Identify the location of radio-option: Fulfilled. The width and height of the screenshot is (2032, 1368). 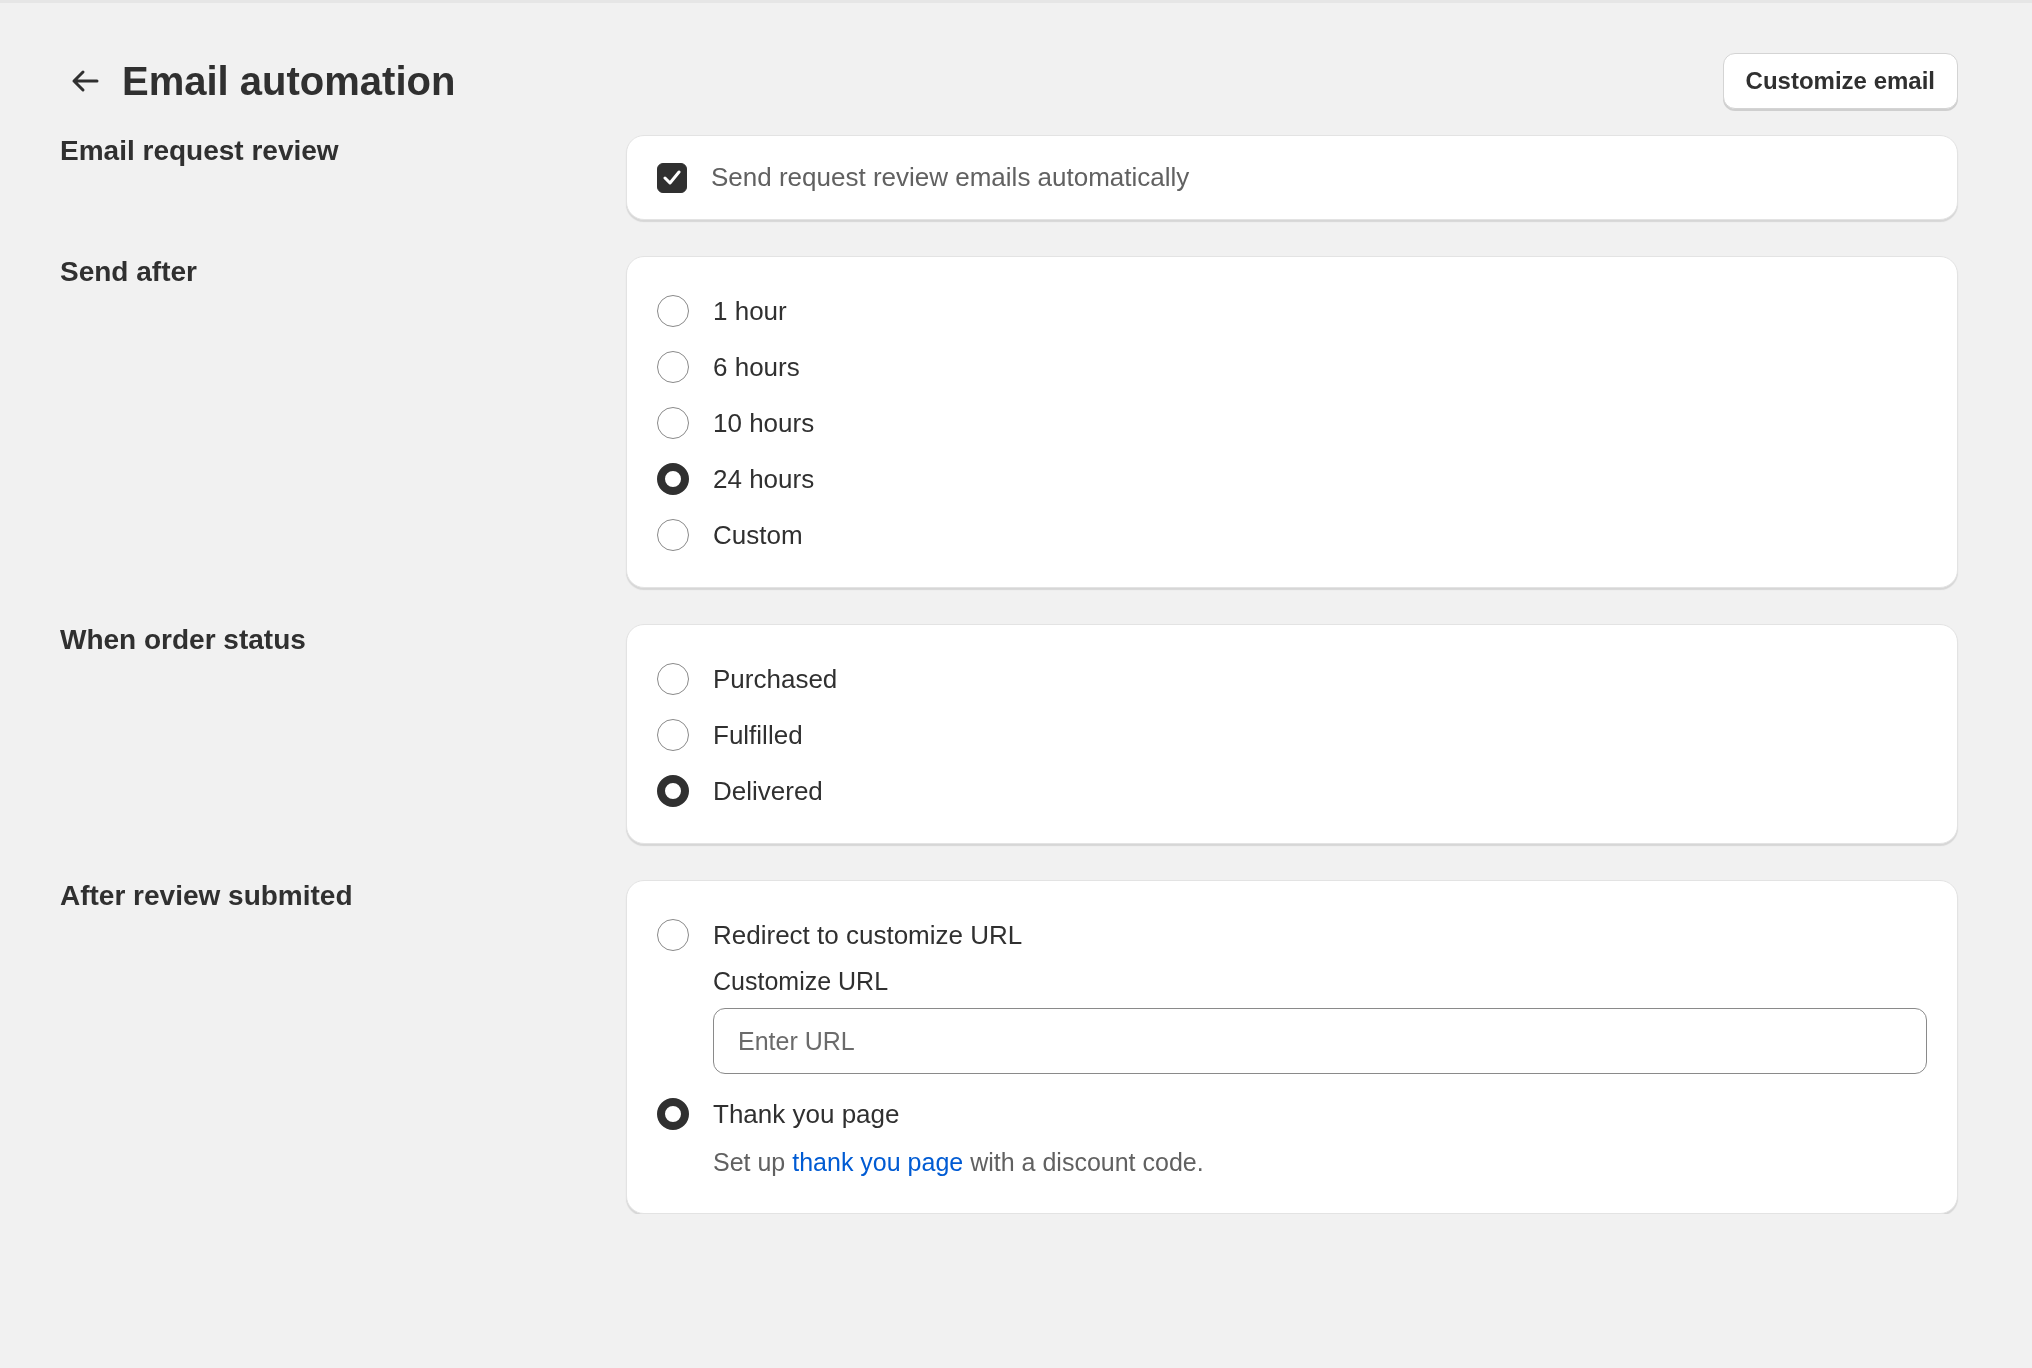
(1292, 735).